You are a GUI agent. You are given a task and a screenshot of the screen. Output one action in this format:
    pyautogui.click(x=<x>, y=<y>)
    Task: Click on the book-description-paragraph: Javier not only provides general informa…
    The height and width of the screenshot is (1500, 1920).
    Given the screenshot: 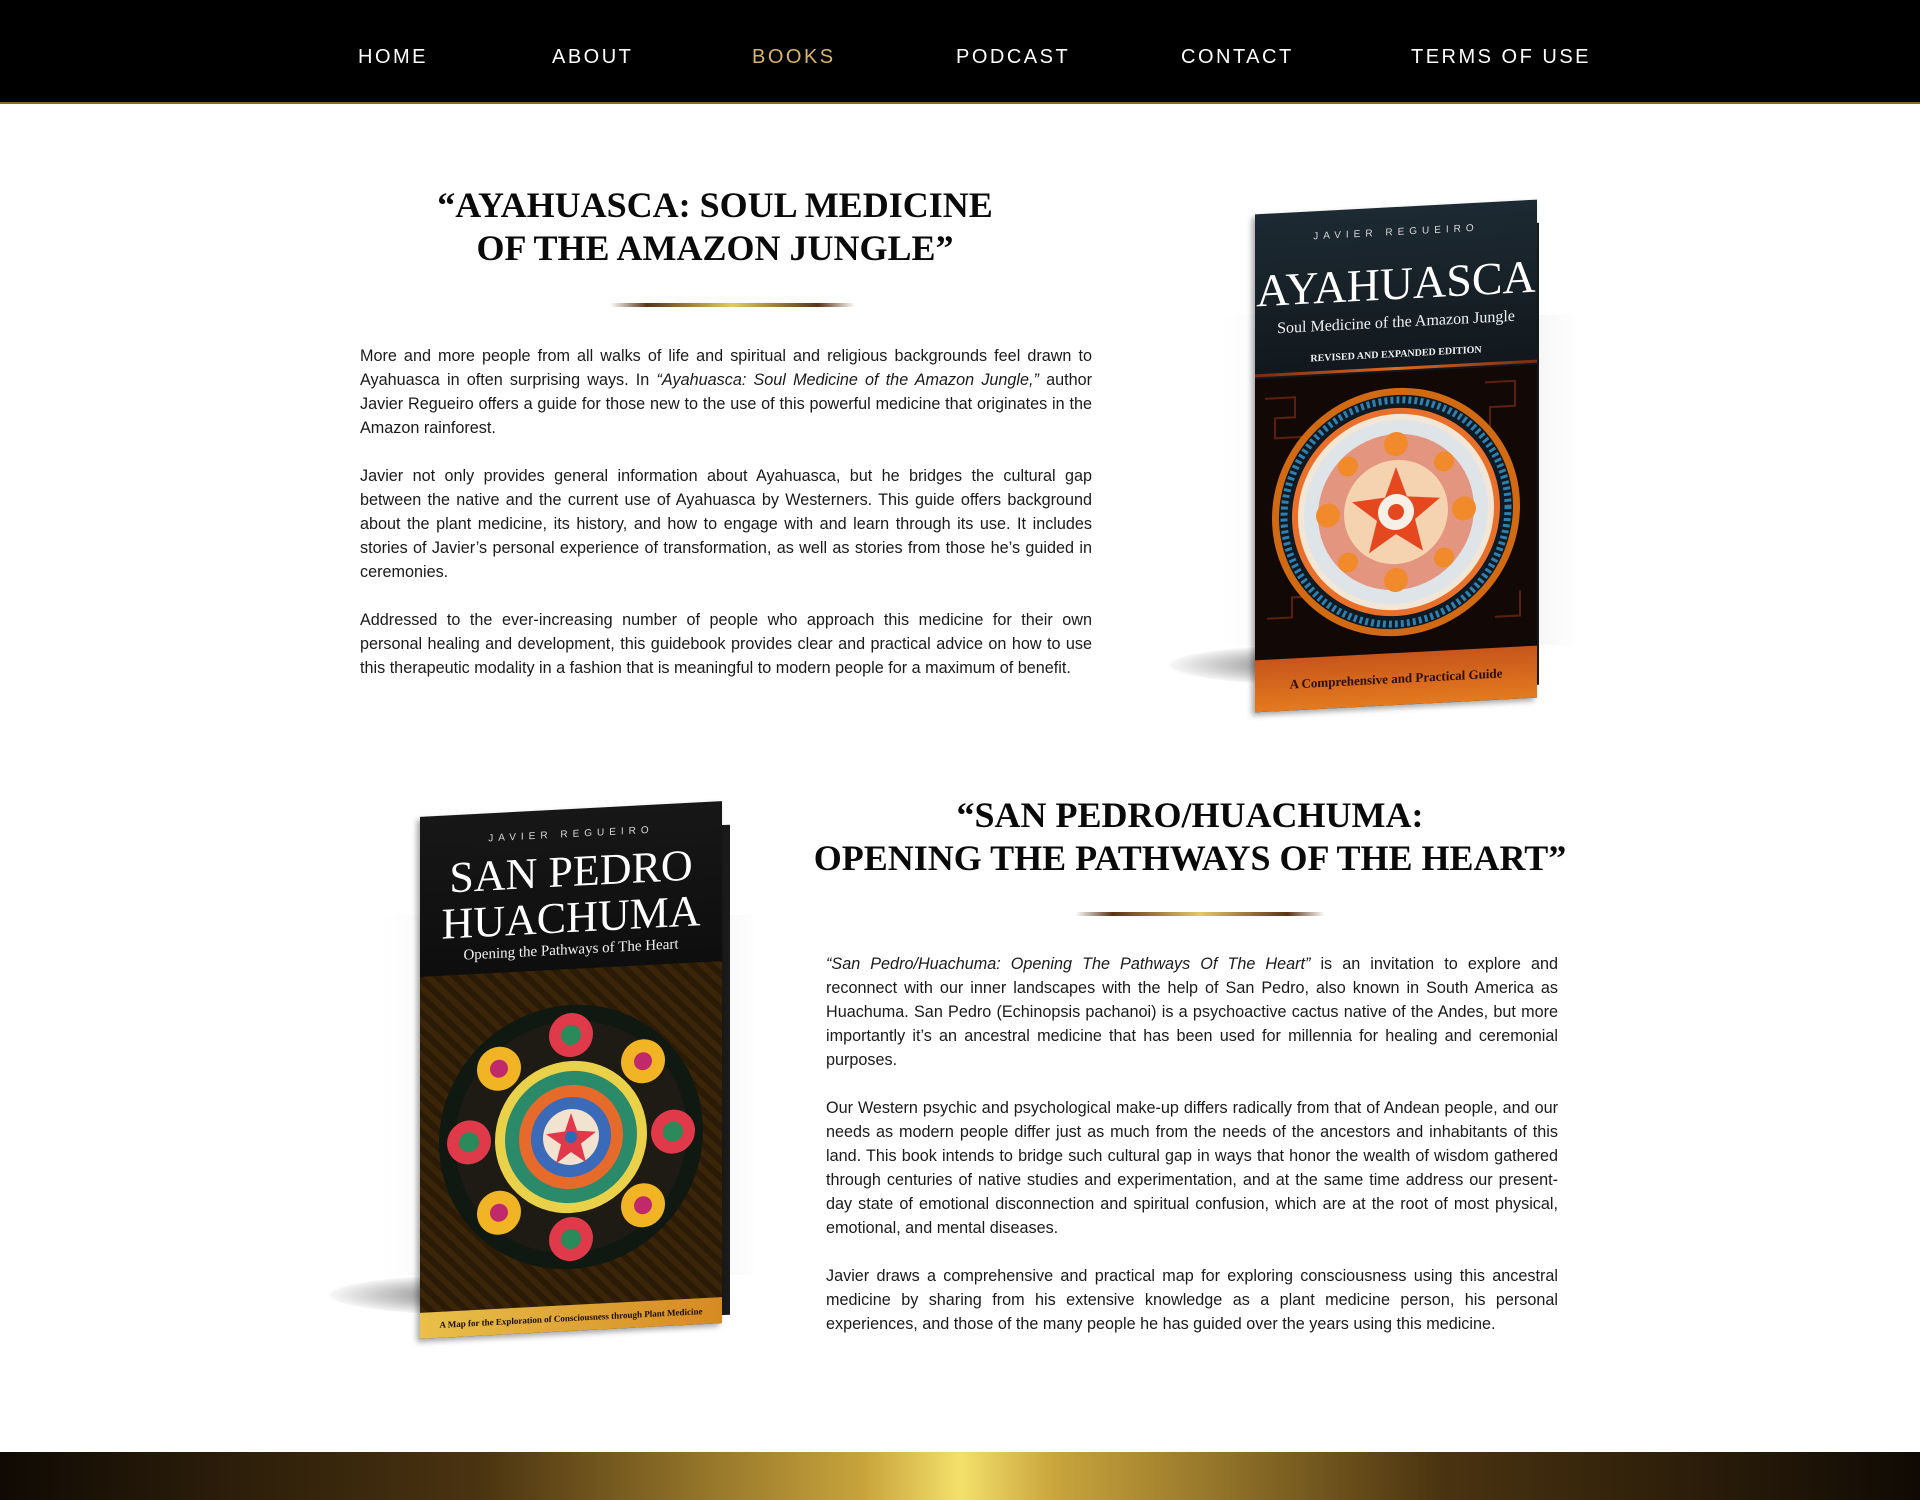 What is the action you would take?
    pyautogui.click(x=726, y=524)
    